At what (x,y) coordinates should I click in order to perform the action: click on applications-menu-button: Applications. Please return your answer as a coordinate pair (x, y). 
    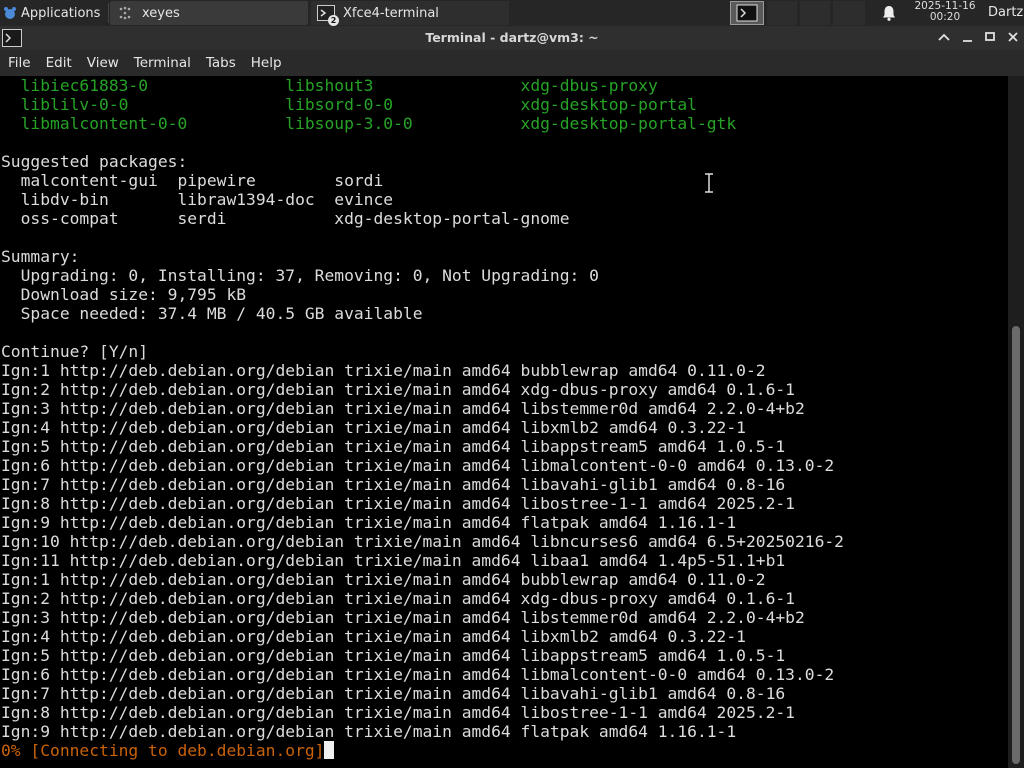
    Looking at the image, I should click on (54, 13).